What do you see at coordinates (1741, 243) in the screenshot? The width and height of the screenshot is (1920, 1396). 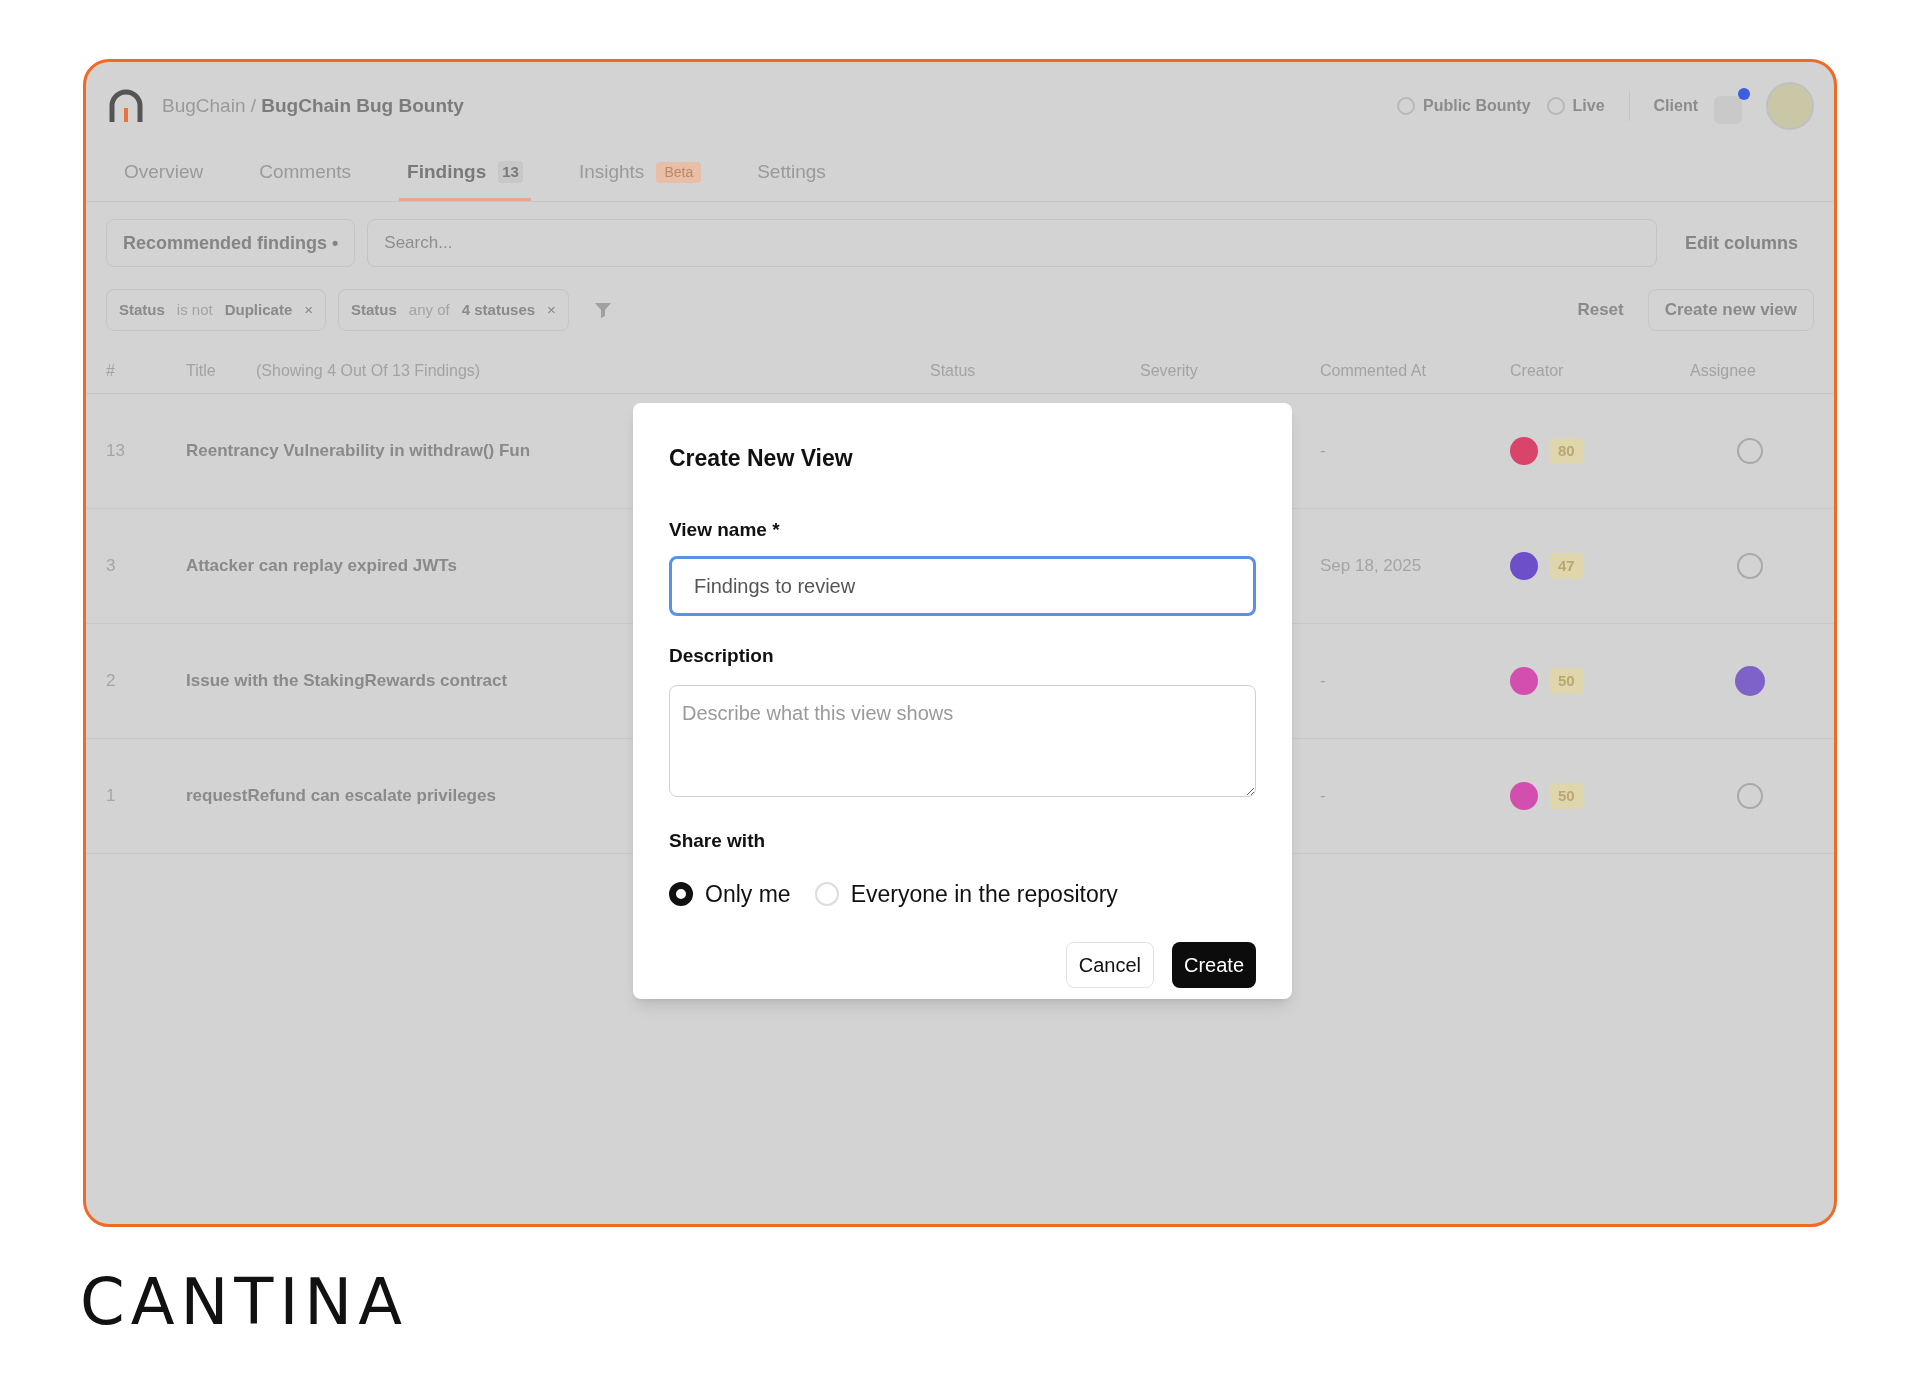 I see `edit-columns-button: Edit columns` at bounding box center [1741, 243].